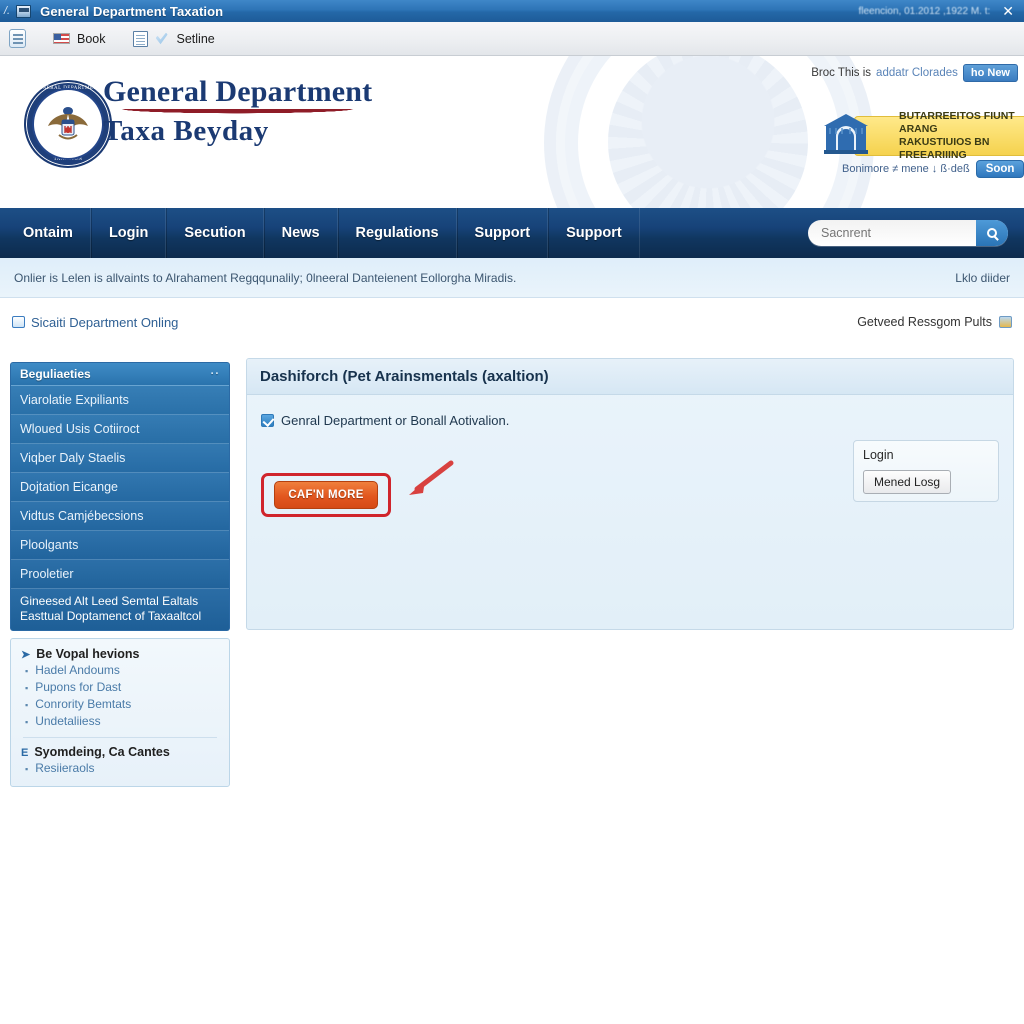 This screenshot has height=1024, width=1024. What do you see at coordinates (102, 752) in the screenshot?
I see `linkbox-group-2-title: Syomdeing, Ca Cantes` at bounding box center [102, 752].